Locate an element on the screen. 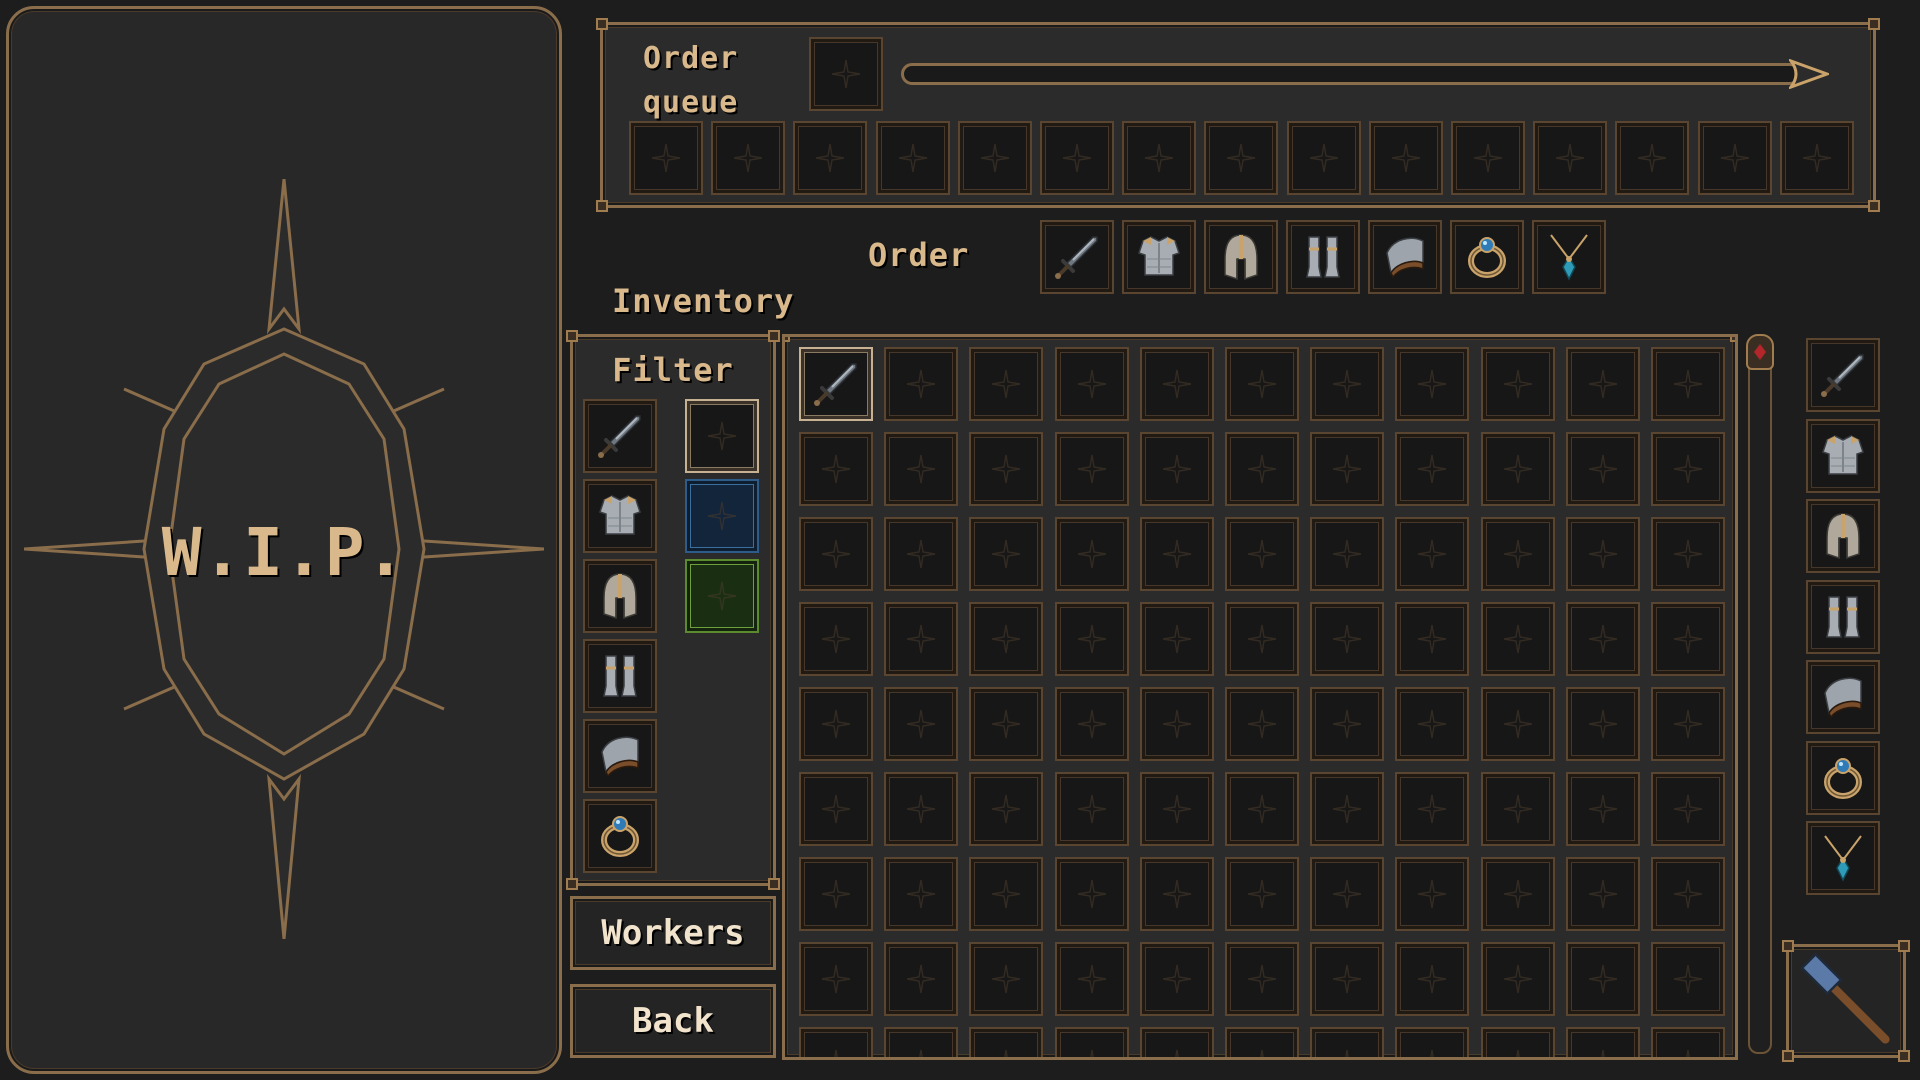 This screenshot has height=1080, width=1920. category-helmet is located at coordinates (1843, 536).